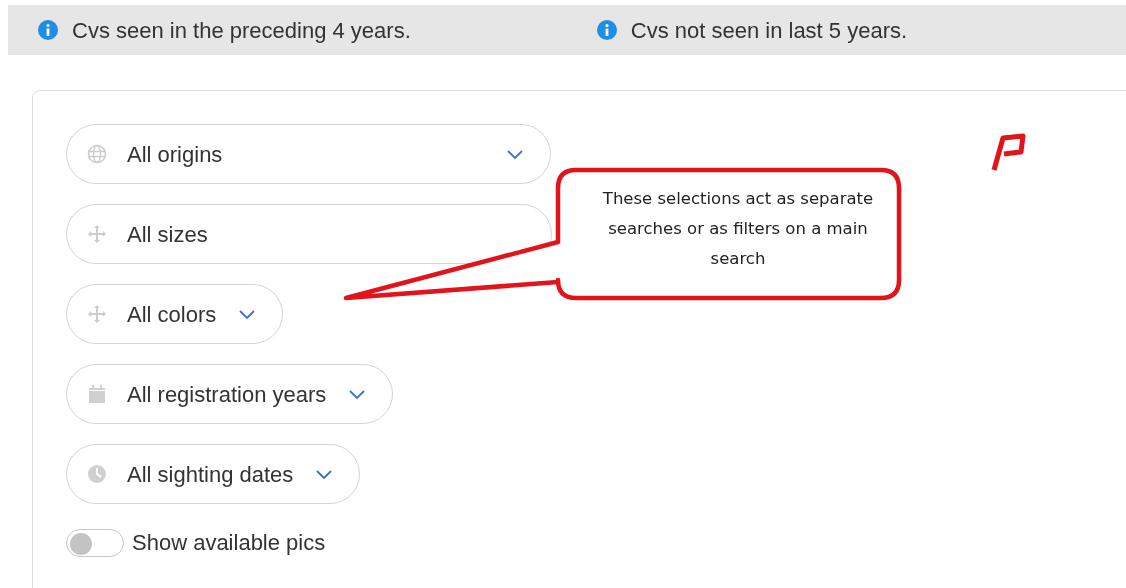 This screenshot has height=588, width=1126. What do you see at coordinates (97, 474) in the screenshot?
I see `clock-icon` at bounding box center [97, 474].